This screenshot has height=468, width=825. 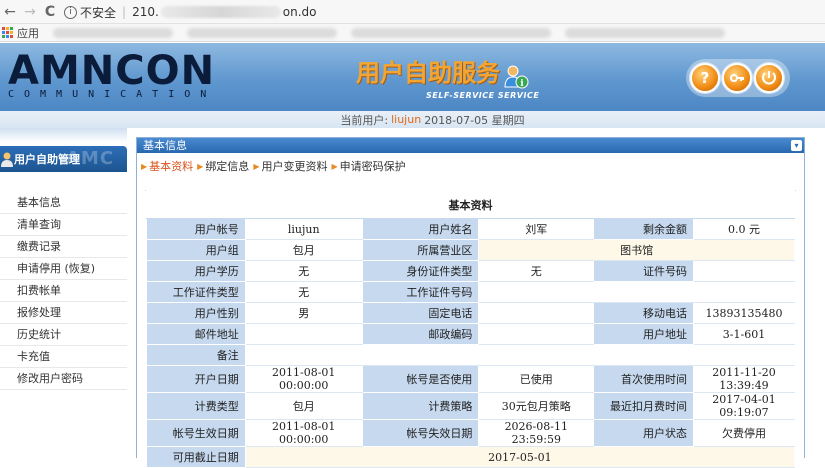 What do you see at coordinates (63, 379) in the screenshot?
I see `sidebar-item-change-password: 修改用户密码` at bounding box center [63, 379].